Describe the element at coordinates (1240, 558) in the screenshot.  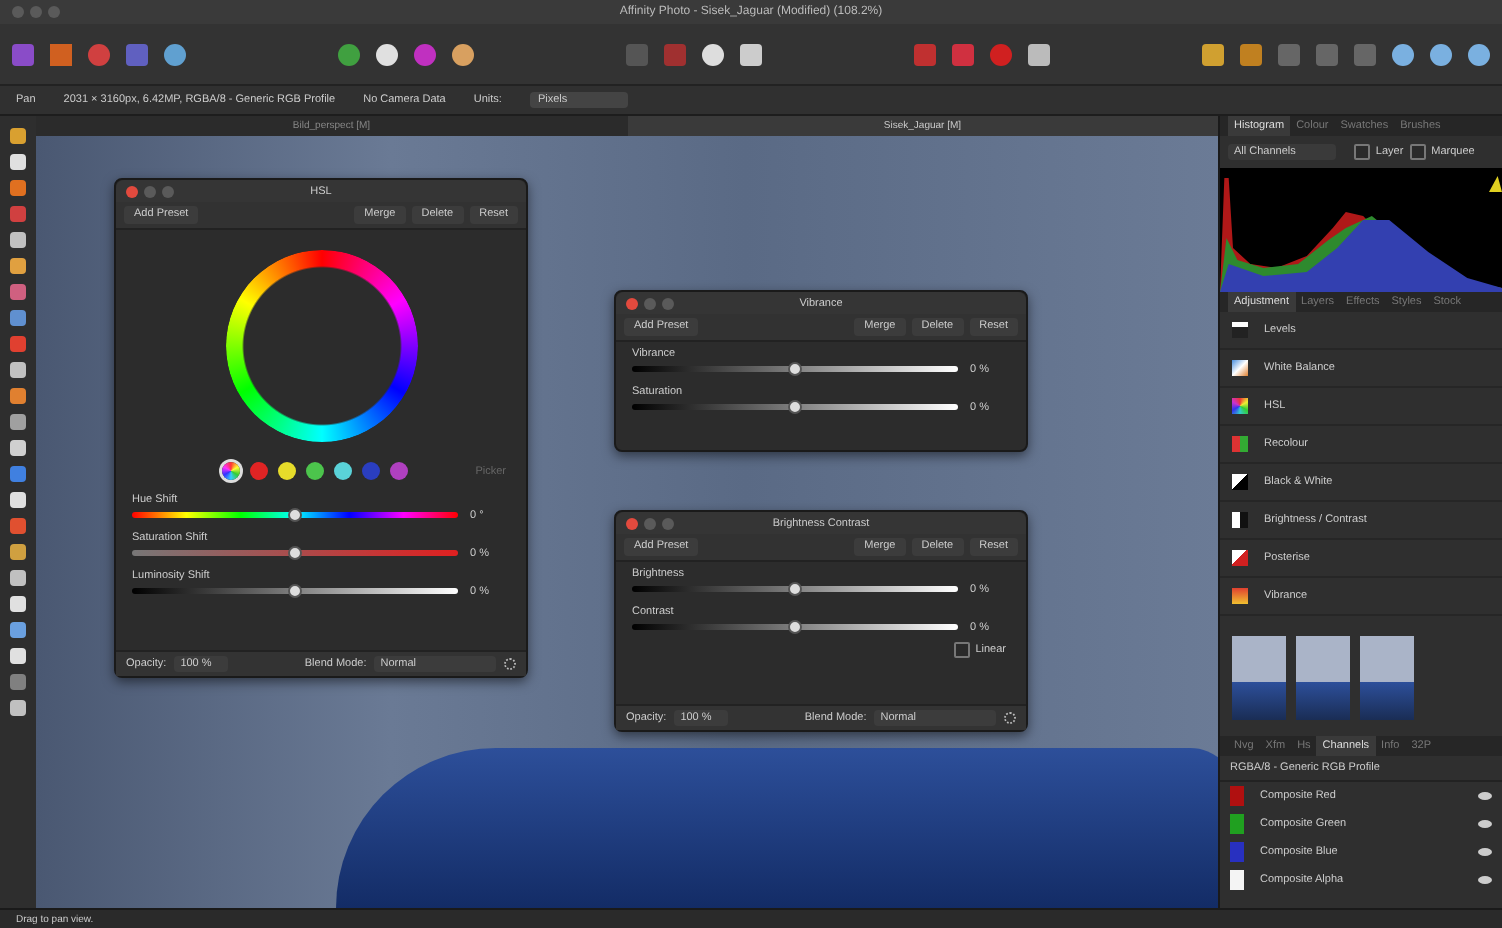
I see `posterise-icon` at that location.